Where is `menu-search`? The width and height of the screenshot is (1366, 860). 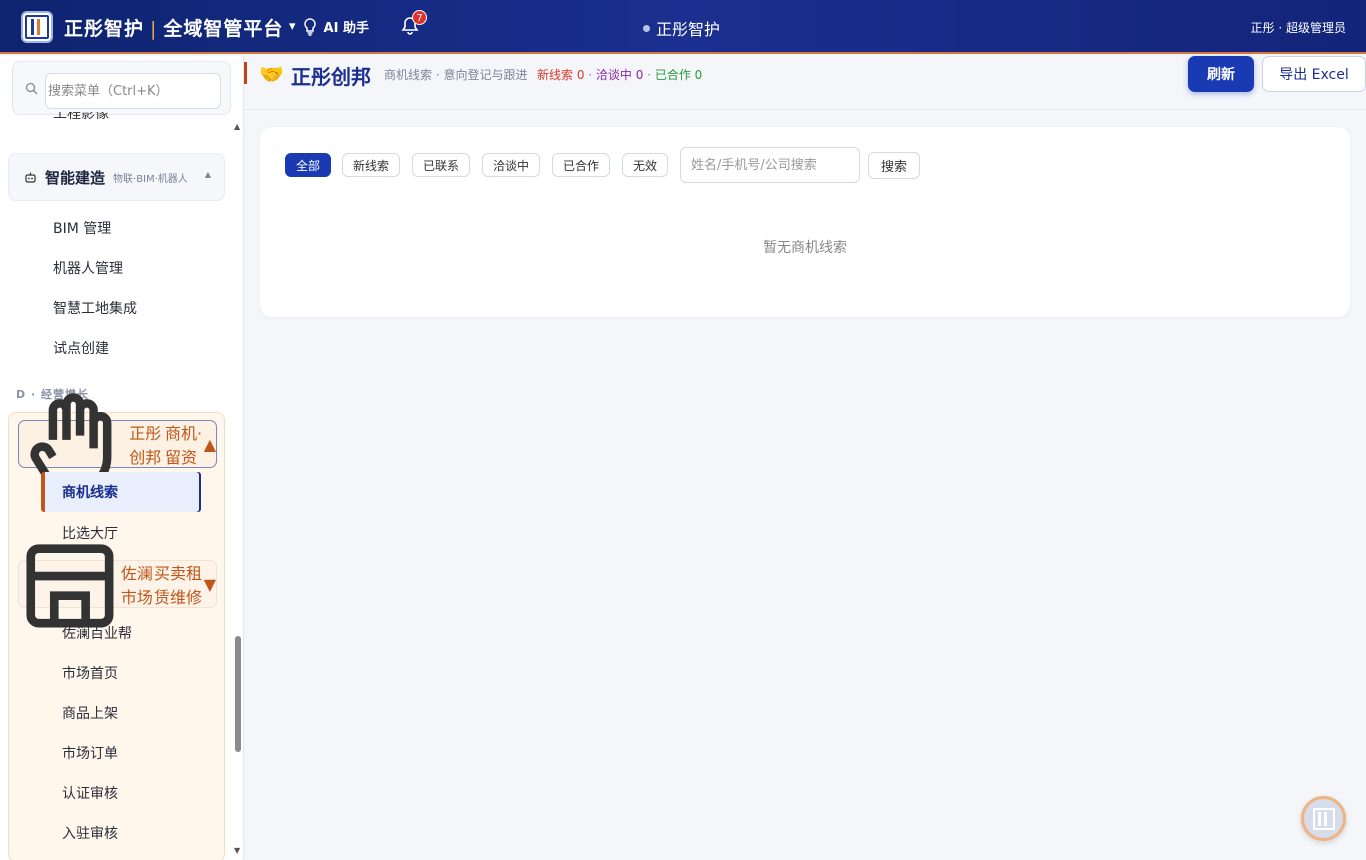
menu-search is located at coordinates (121, 88).